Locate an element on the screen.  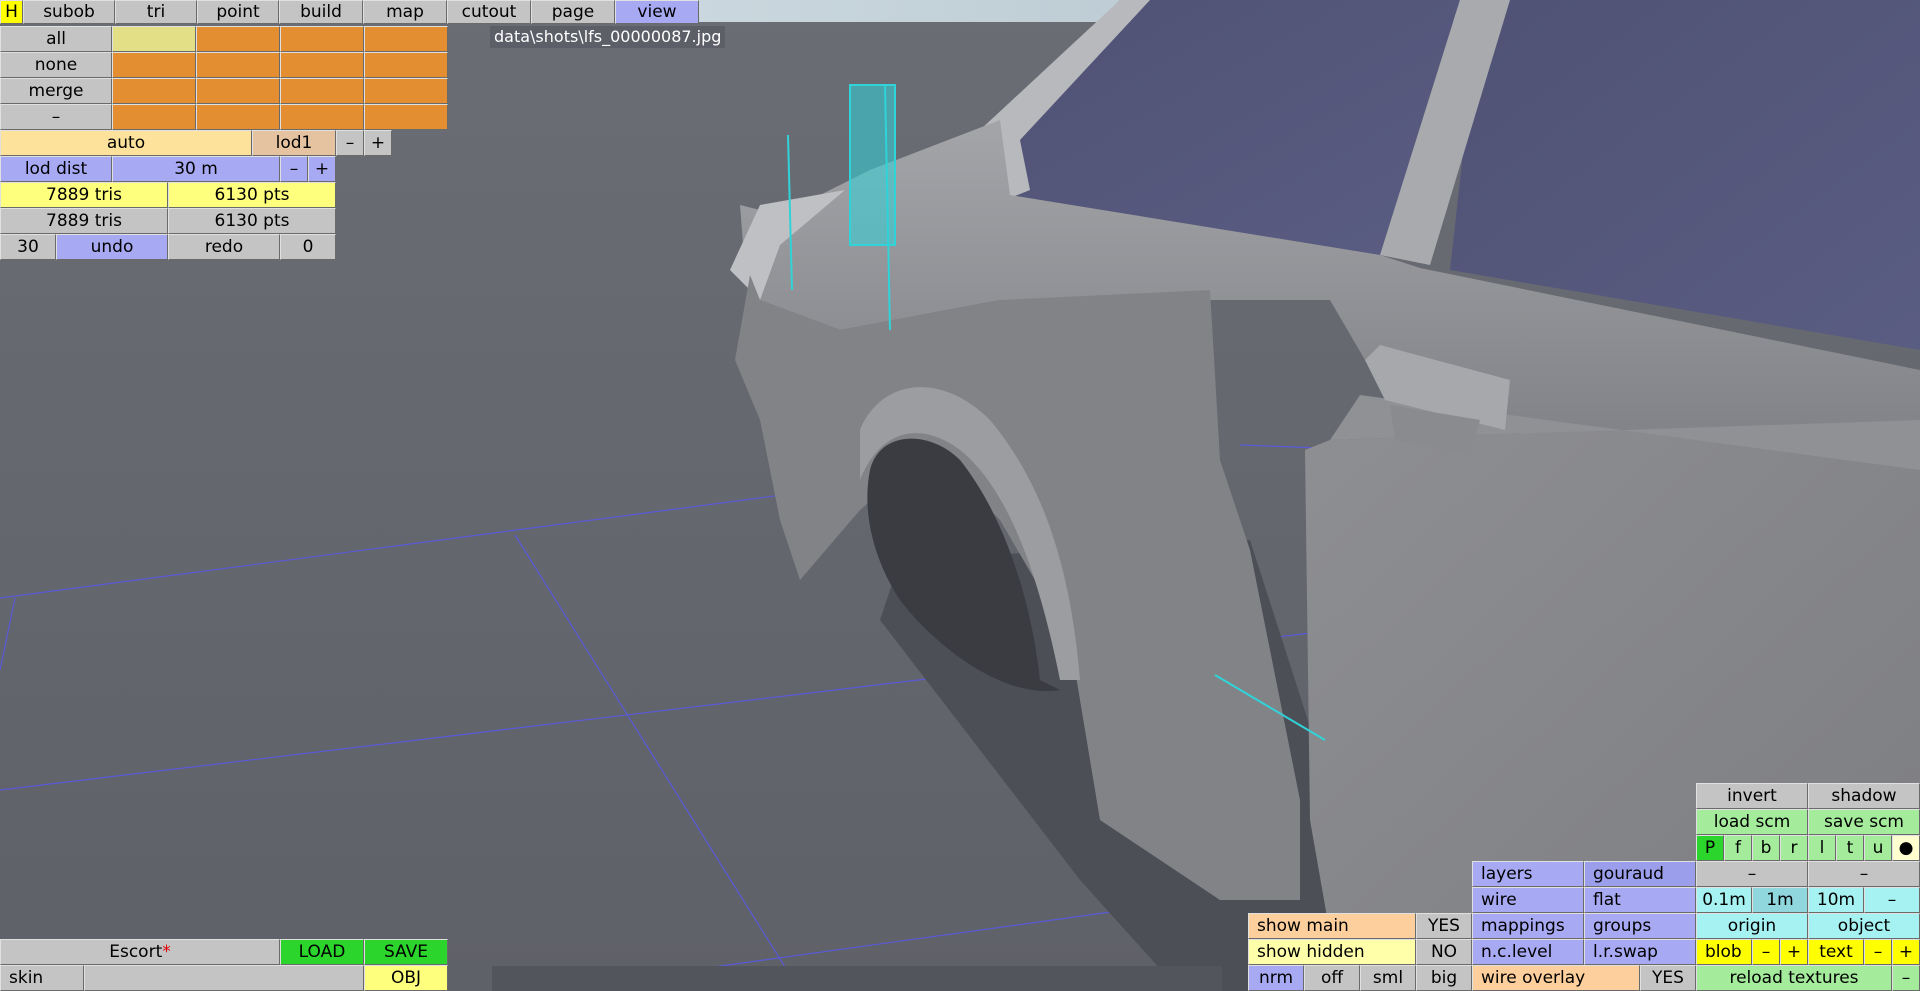
view-left-button: l is located at coordinates (1822, 848).